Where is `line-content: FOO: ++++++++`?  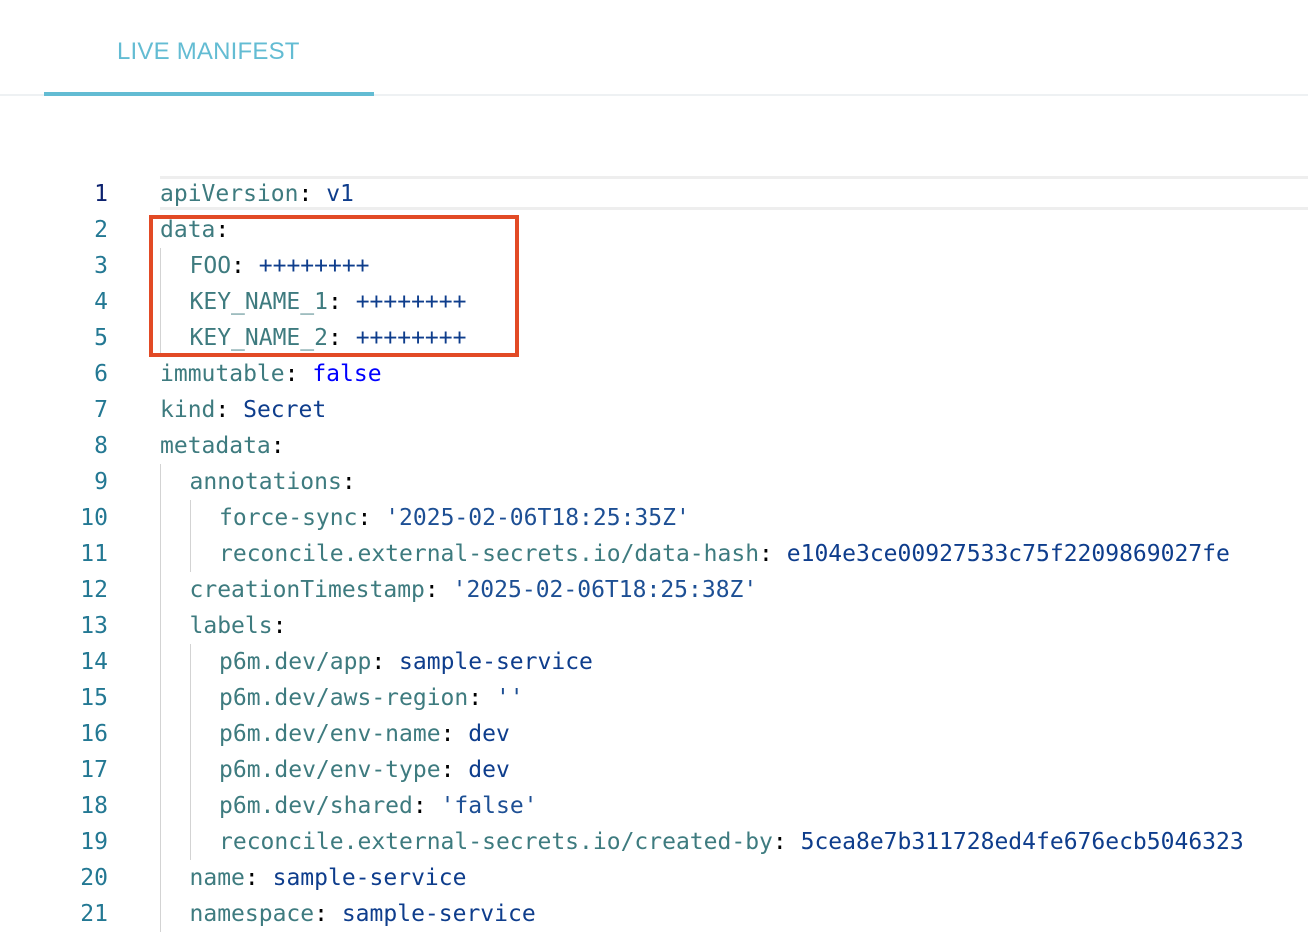
line-content: FOO: ++++++++ is located at coordinates (265, 266).